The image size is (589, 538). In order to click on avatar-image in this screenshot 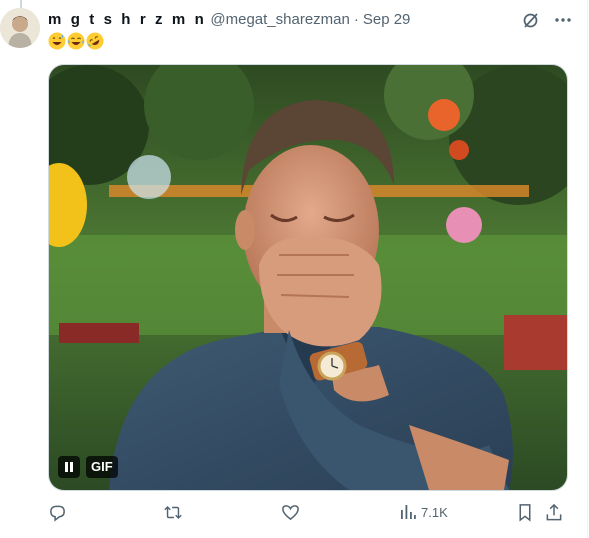, I will do `click(20, 28)`.